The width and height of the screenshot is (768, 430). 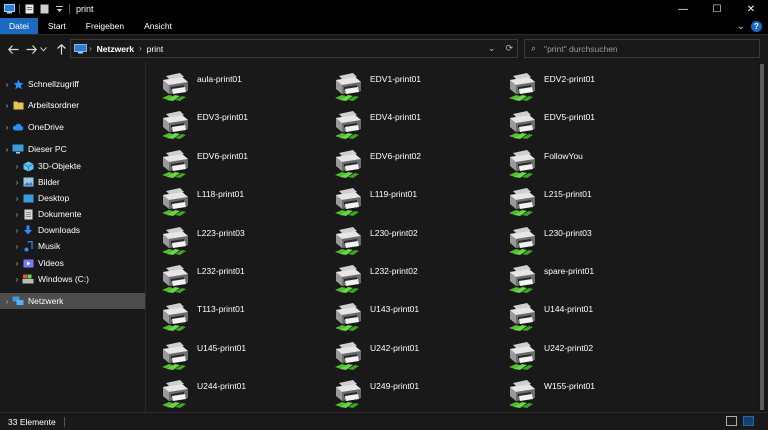 What do you see at coordinates (245, 356) in the screenshot?
I see `printer-item: U145-print01` at bounding box center [245, 356].